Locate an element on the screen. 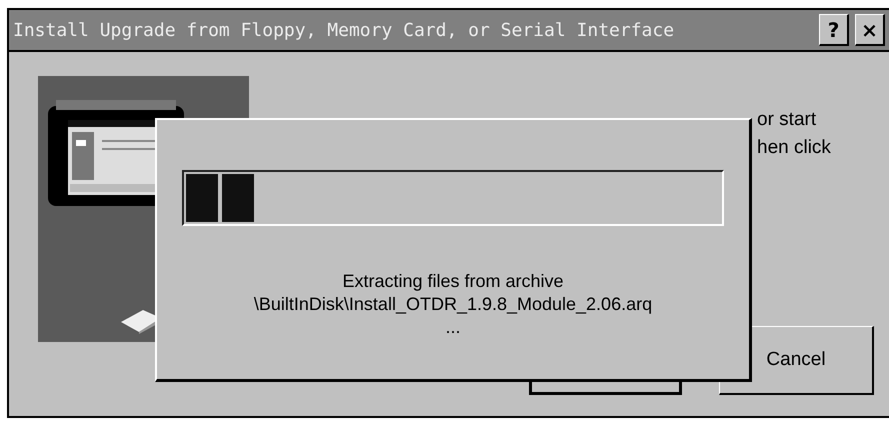 Image resolution: width=889 pixels, height=427 pixels. window-title: Install Upgrade from Floppy, Memory Card, or Serial Interface is located at coordinates (344, 30).